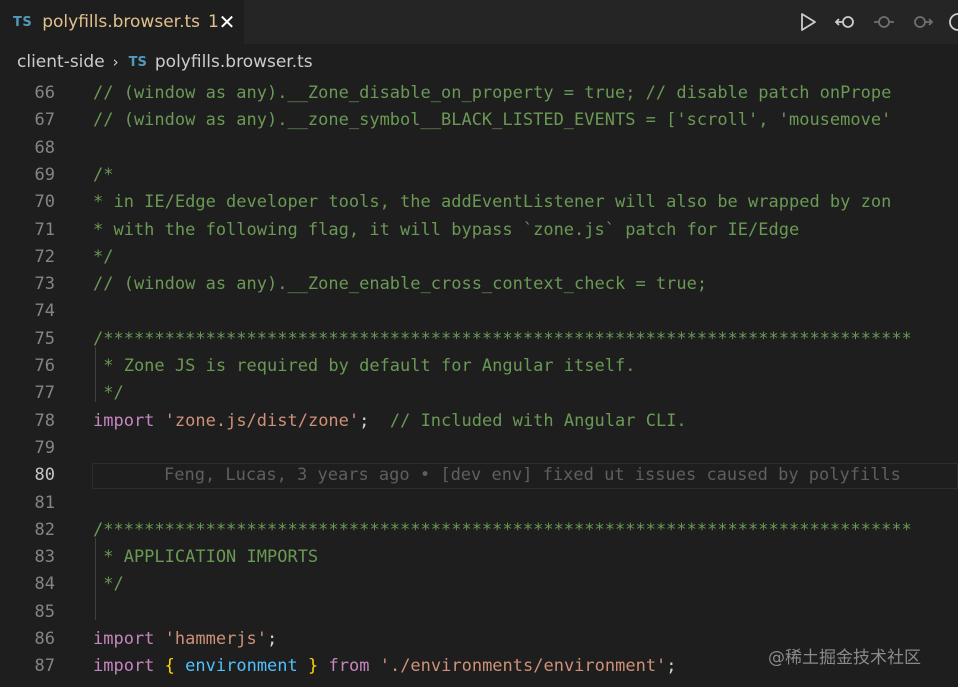 The height and width of the screenshot is (687, 958). I want to click on identifier: environment, so click(241, 666).